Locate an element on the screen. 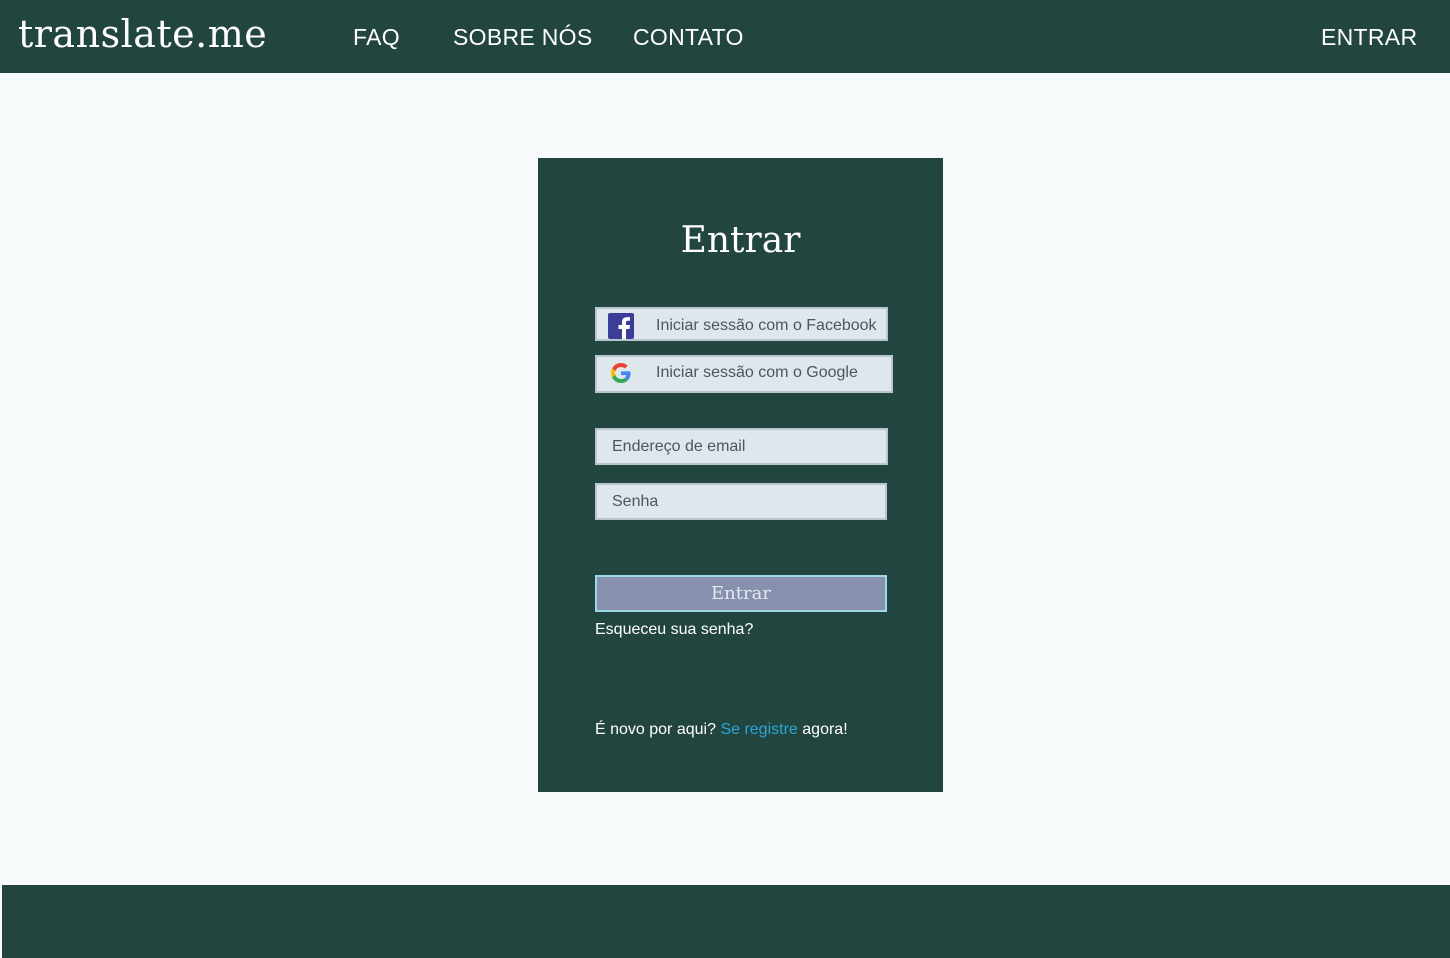 This screenshot has width=1450, height=958. google-icon is located at coordinates (621, 373).